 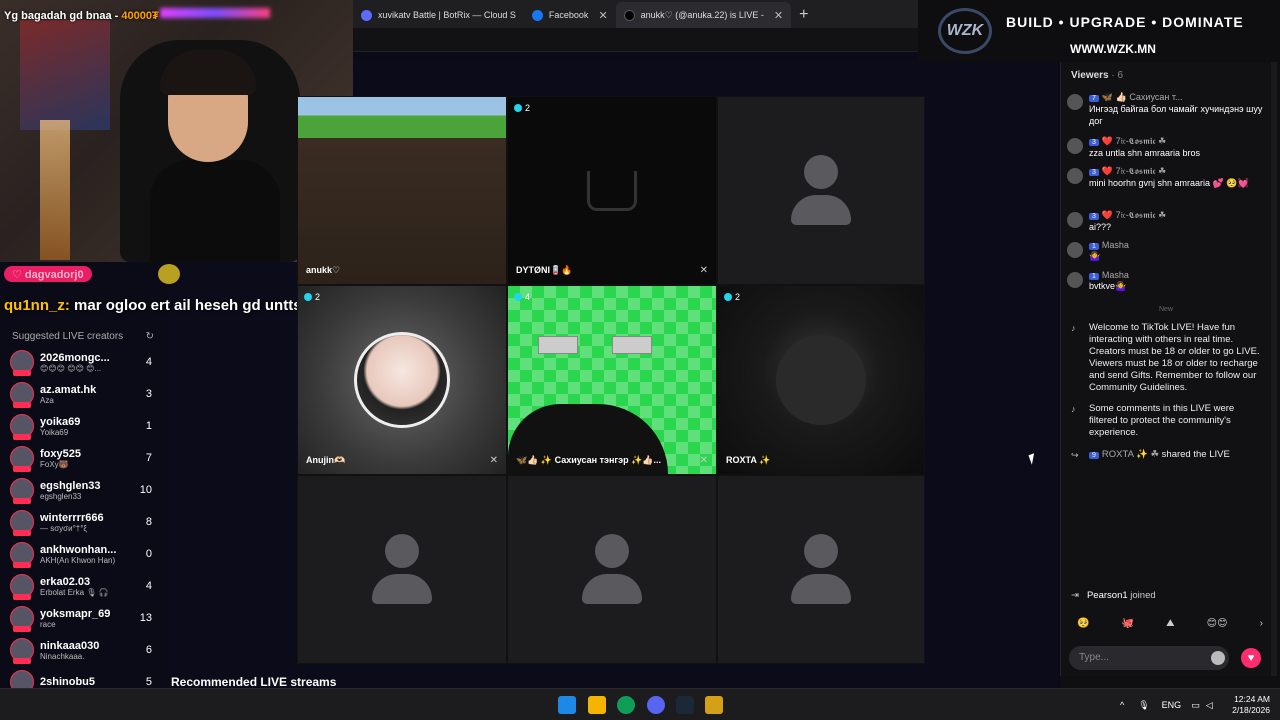 I want to click on volume-icon: ◁, so click(x=1209, y=705).